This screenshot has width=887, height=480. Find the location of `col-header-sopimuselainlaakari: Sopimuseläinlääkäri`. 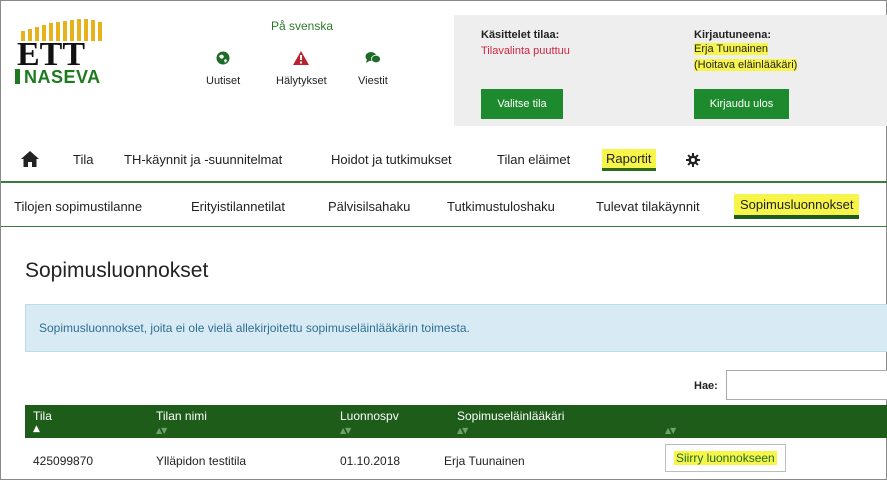

col-header-sopimuselainlaakari: Sopimuseläinlääkäri is located at coordinates (510, 416).